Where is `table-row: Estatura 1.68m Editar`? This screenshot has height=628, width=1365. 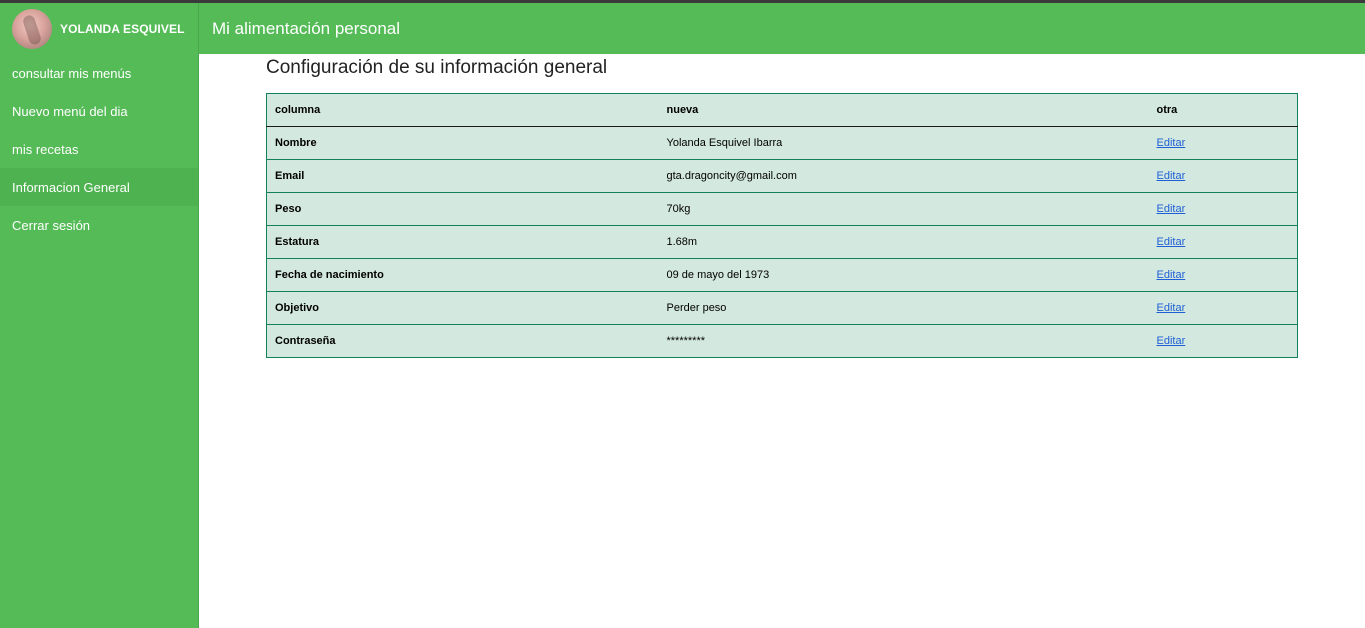 table-row: Estatura 1.68m Editar is located at coordinates (782, 242).